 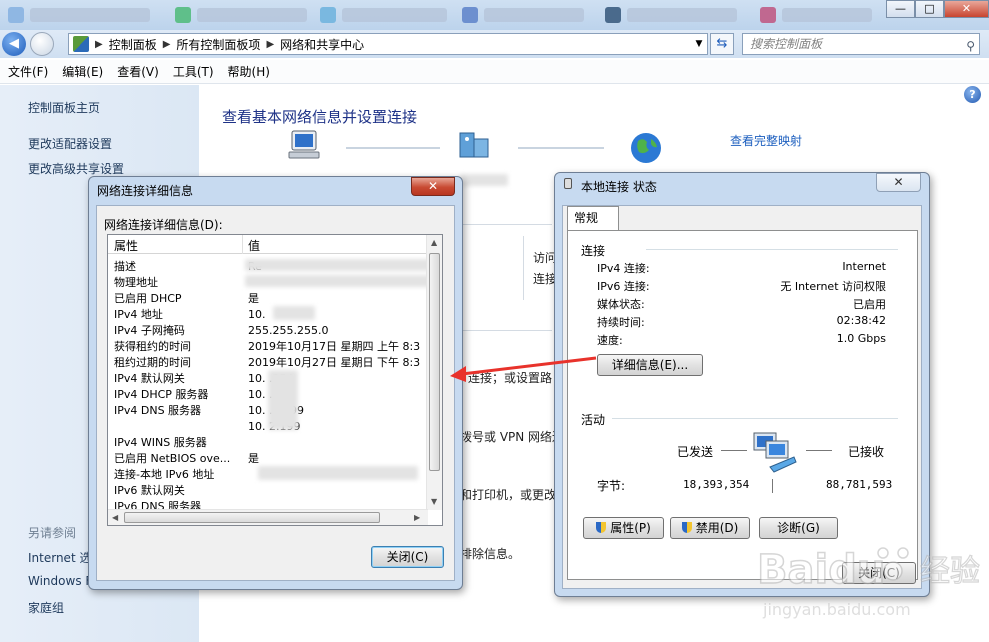 What do you see at coordinates (138, 315) in the screenshot?
I see `details-row-property: IPv4 地址` at bounding box center [138, 315].